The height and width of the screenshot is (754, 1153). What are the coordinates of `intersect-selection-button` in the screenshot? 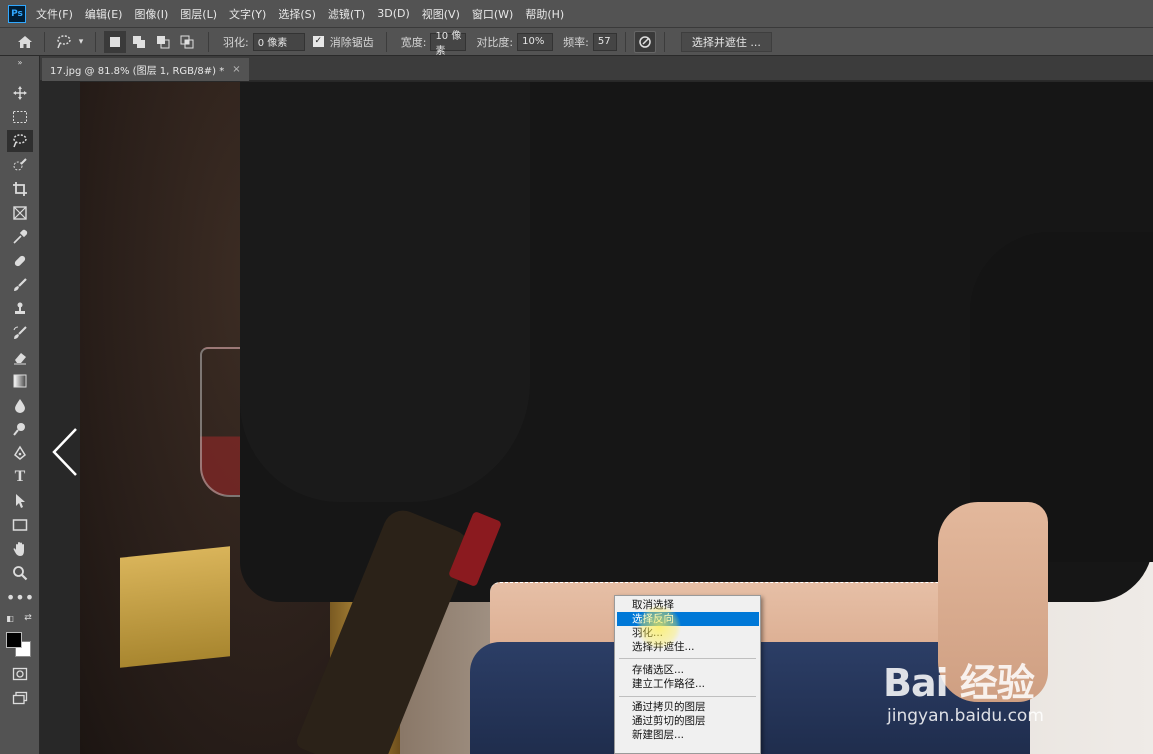 It's located at (187, 42).